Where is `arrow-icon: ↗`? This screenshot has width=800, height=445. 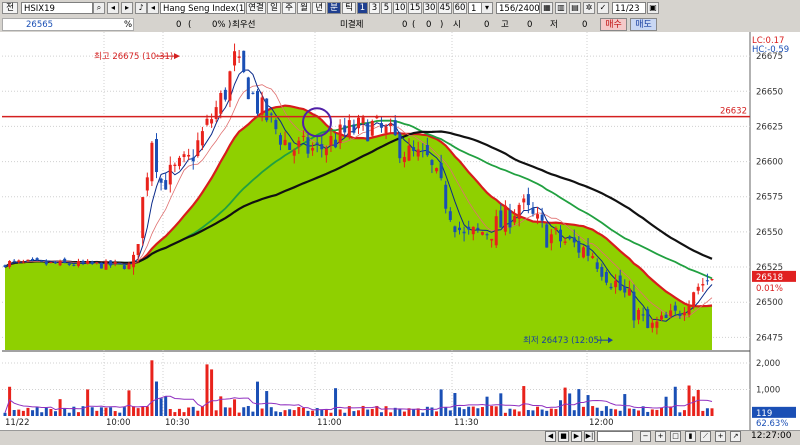 arrow-icon: ↗ is located at coordinates (735, 436).